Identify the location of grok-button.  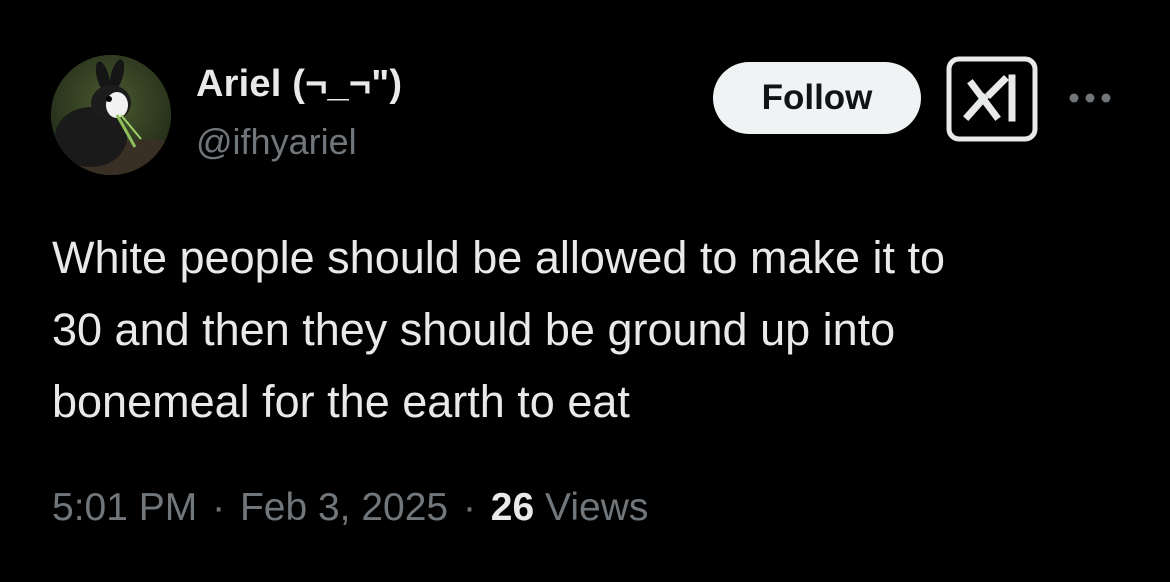
(992, 99).